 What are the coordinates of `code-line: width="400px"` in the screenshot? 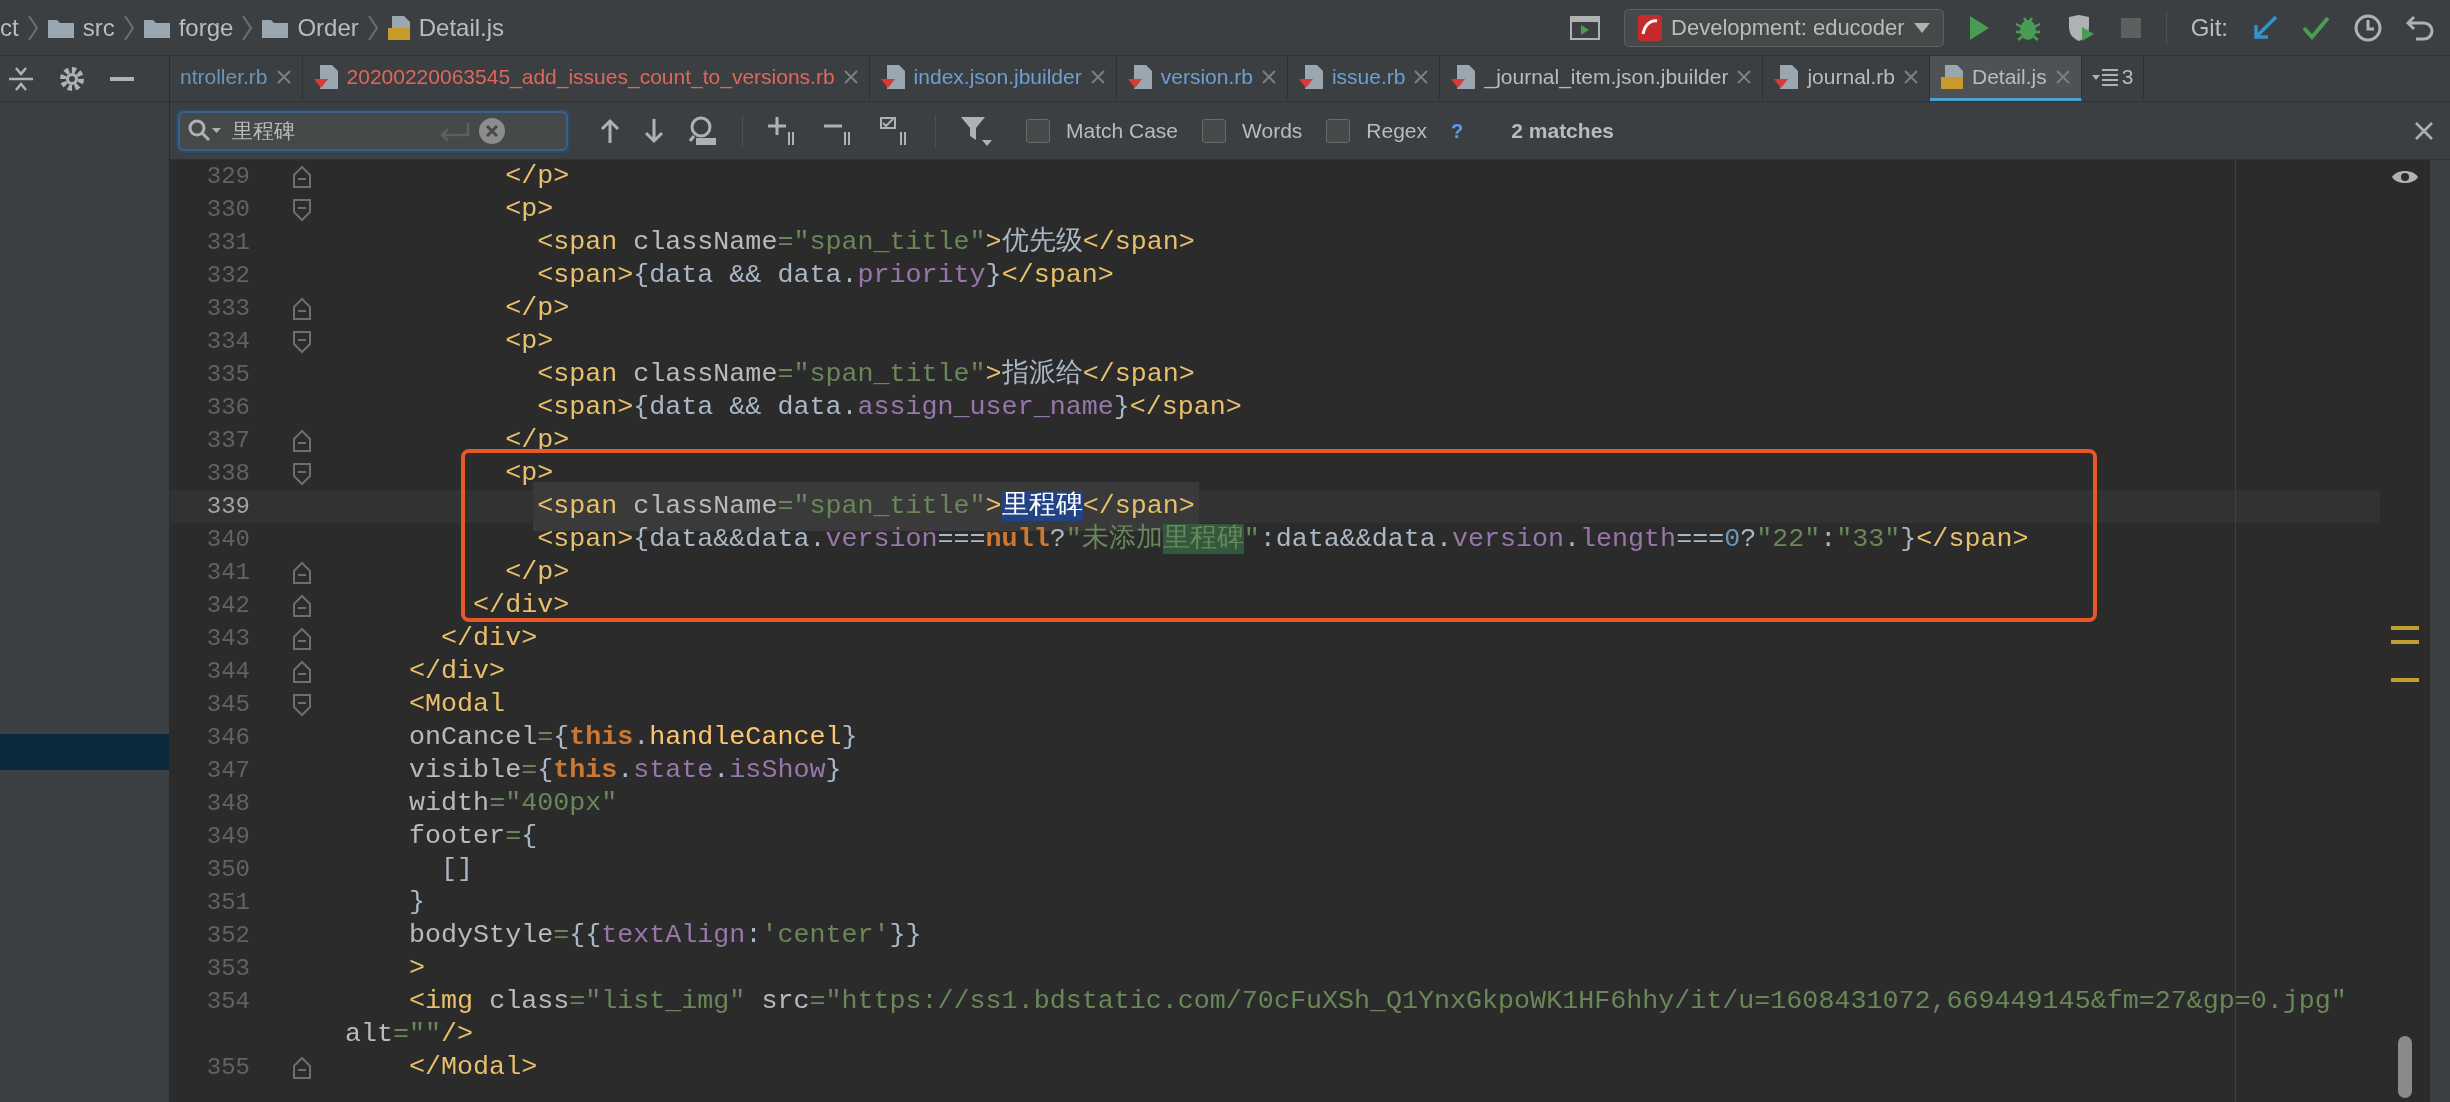 It's located at (513, 804).